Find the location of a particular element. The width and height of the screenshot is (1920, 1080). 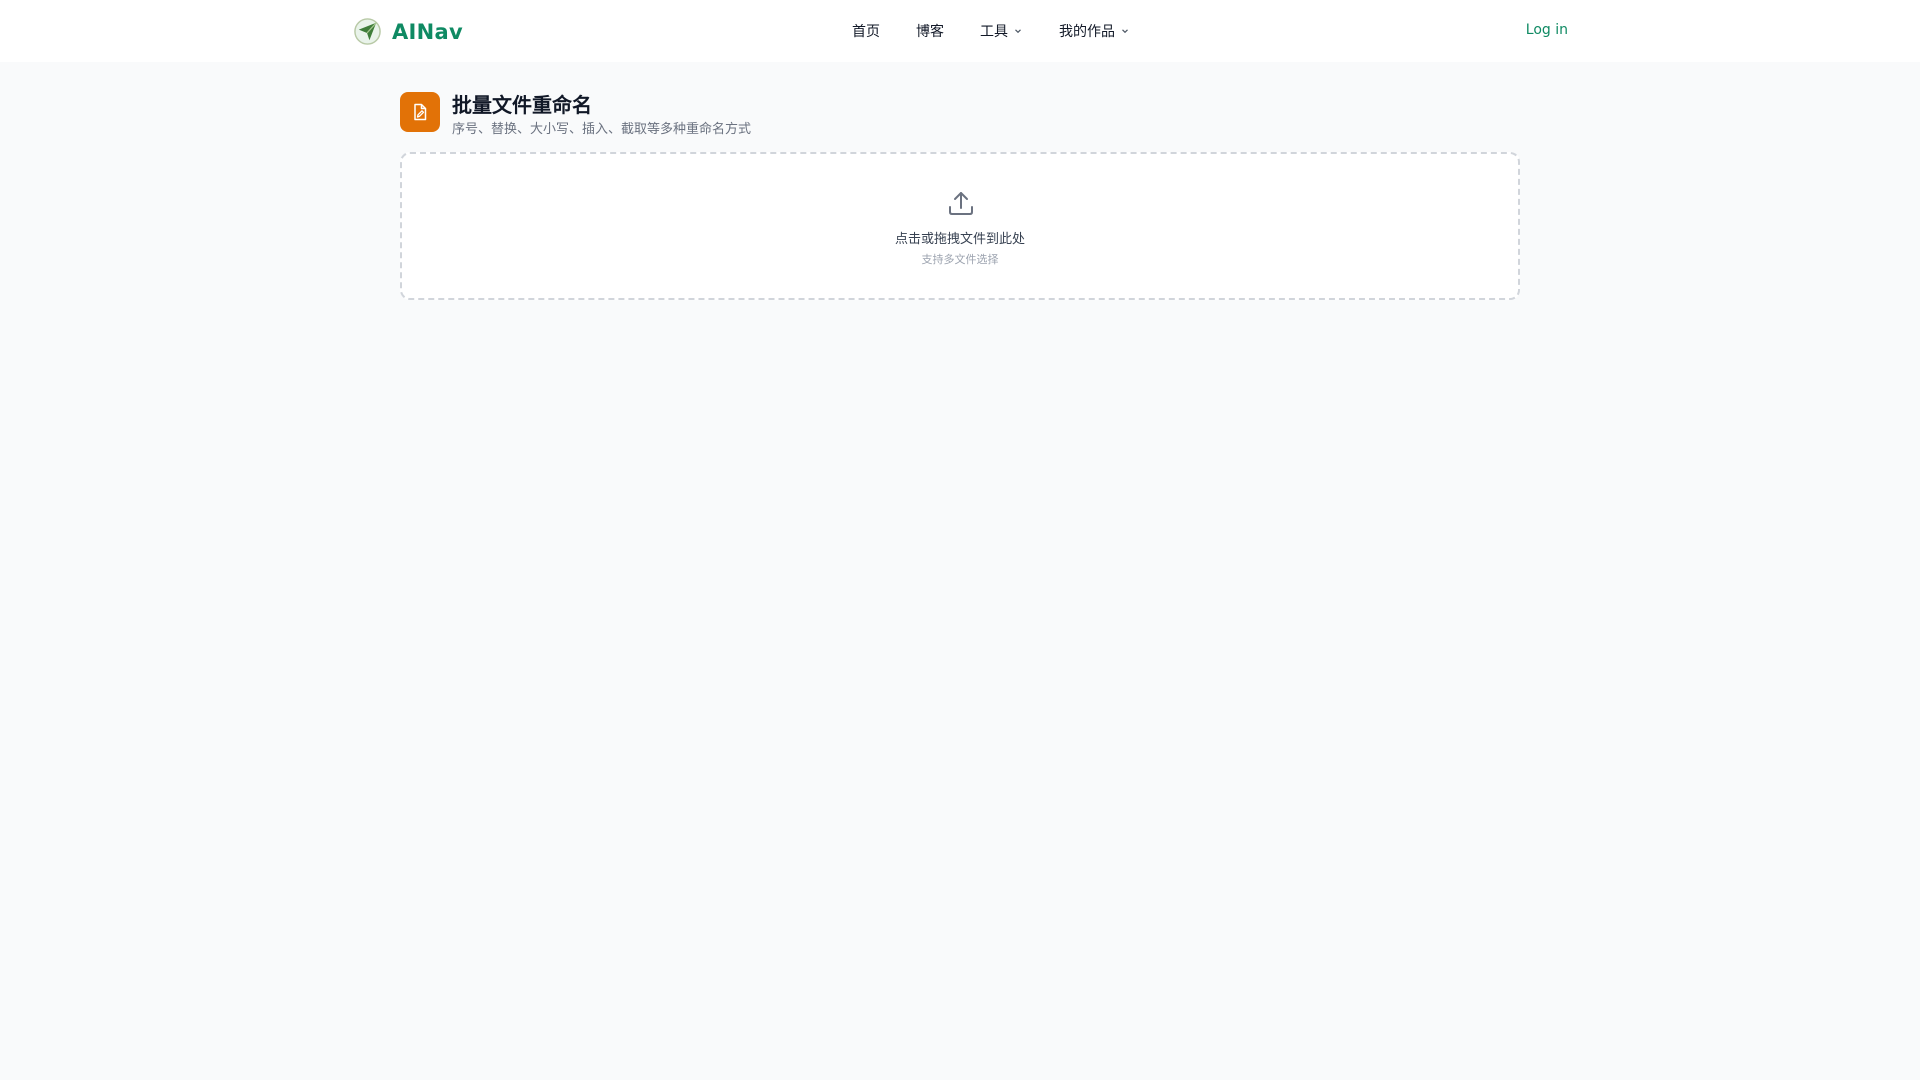

nav-item-my-works: 我的作品 is located at coordinates (1094, 31).